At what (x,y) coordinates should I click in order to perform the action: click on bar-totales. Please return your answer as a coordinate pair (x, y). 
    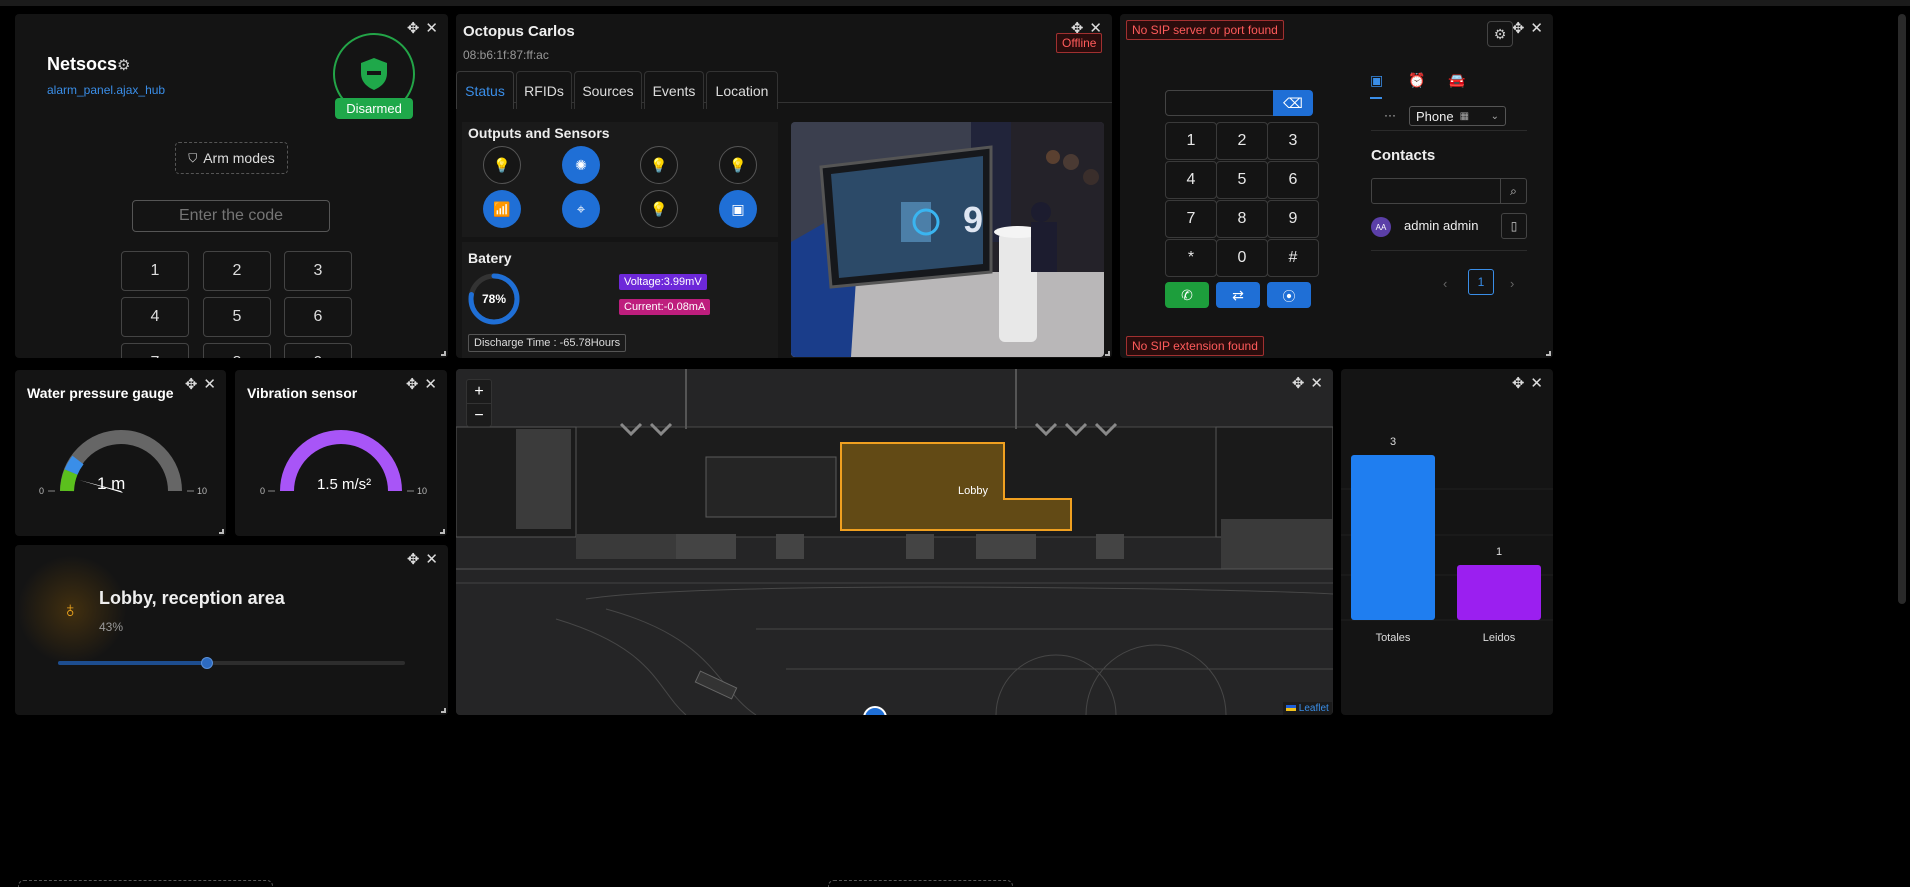
    Looking at the image, I should click on (1393, 537).